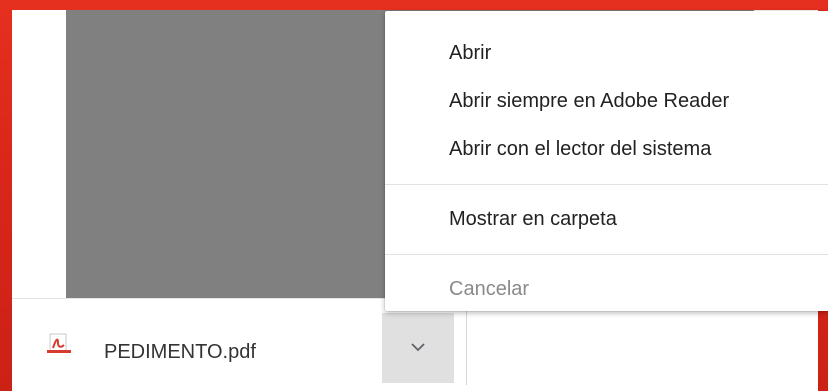 This screenshot has width=828, height=391. I want to click on download-menu-button, so click(418, 348).